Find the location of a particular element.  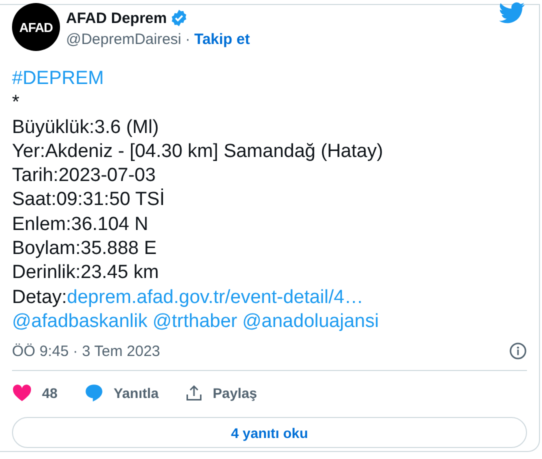

reply-button: Yanıtla is located at coordinates (121, 393).